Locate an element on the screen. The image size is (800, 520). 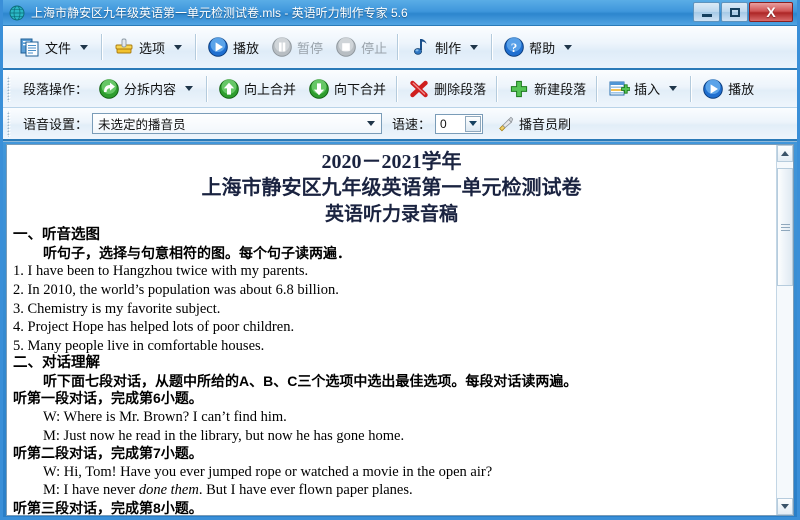
delete-x-icon is located at coordinates (419, 88).